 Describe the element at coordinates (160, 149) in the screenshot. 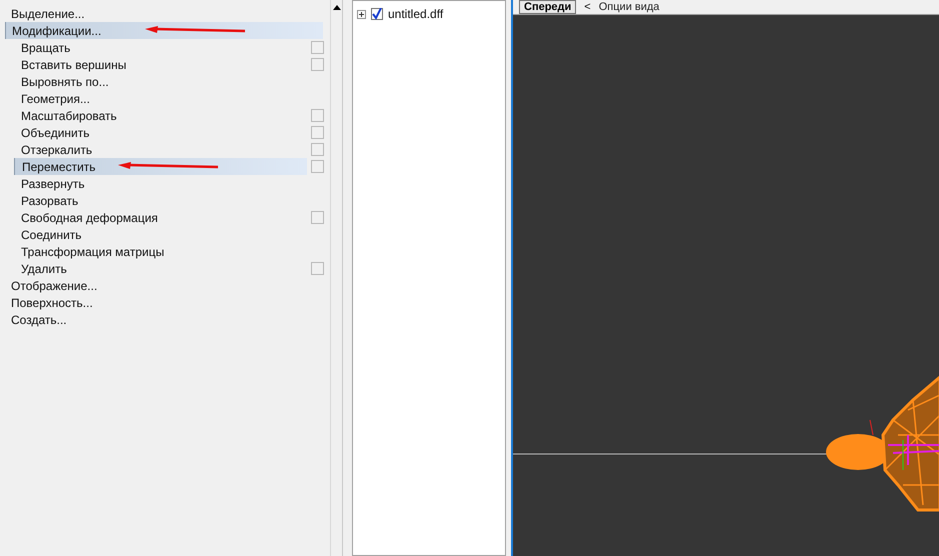

I see `menu-item: Отзеркалить` at that location.